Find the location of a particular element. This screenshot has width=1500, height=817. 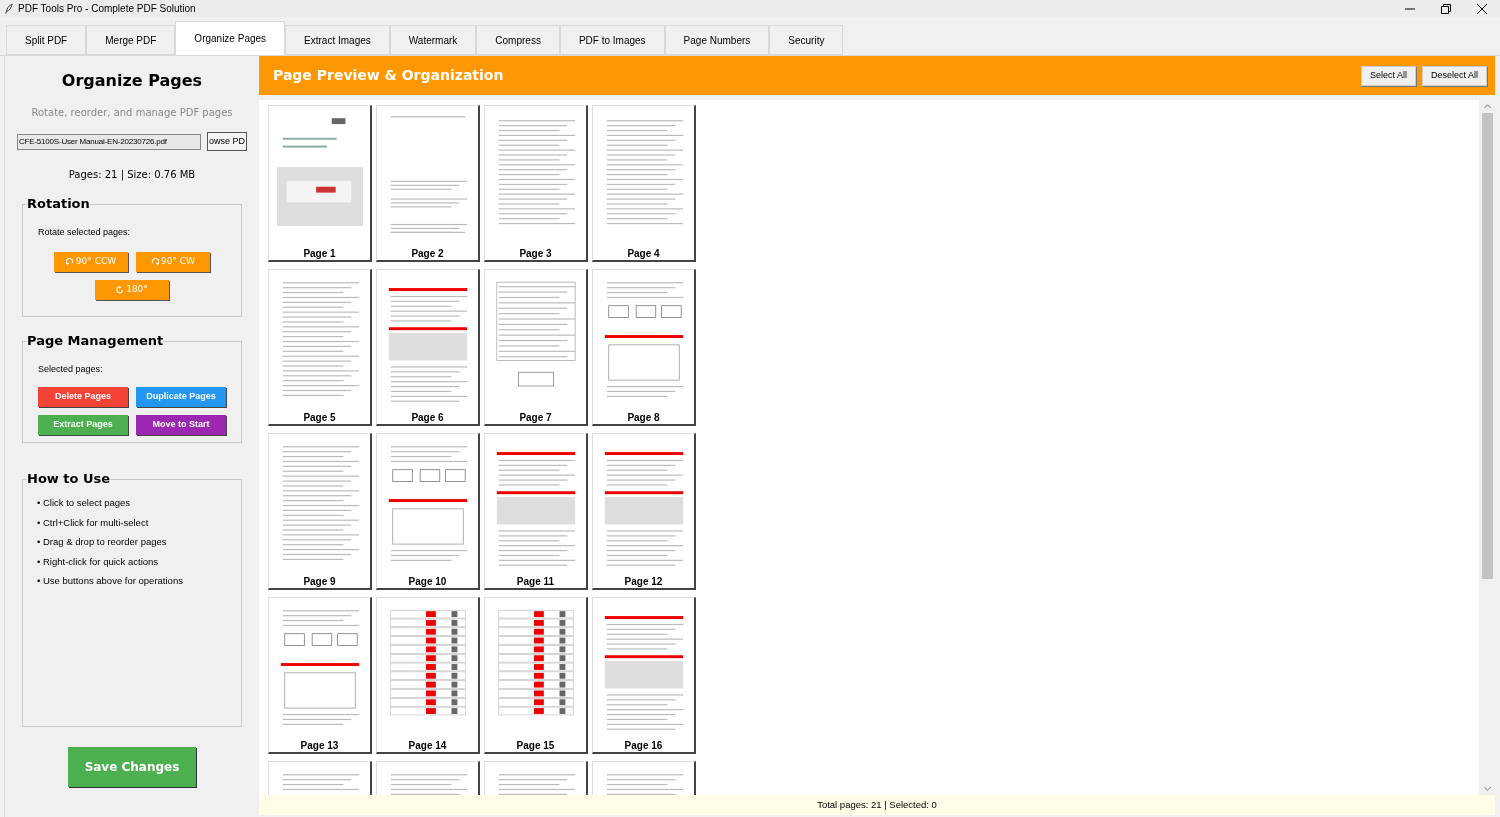

scroll-up-icon is located at coordinates (1487, 106).